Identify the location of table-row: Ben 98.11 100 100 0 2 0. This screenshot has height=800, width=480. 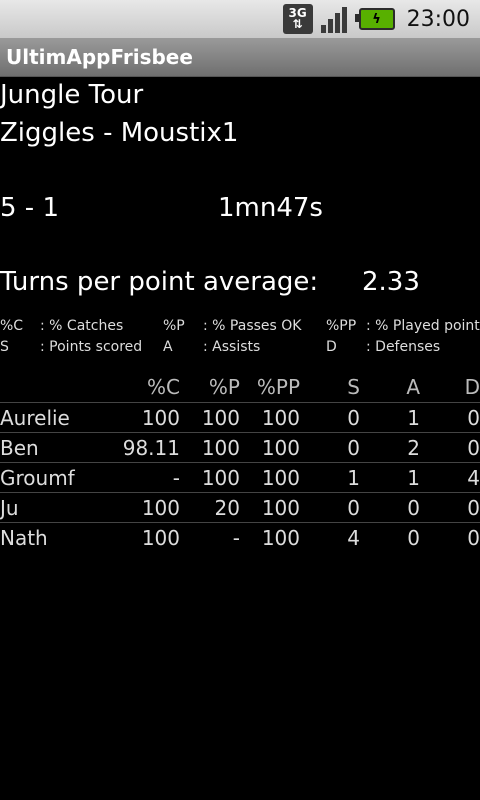
(240, 447).